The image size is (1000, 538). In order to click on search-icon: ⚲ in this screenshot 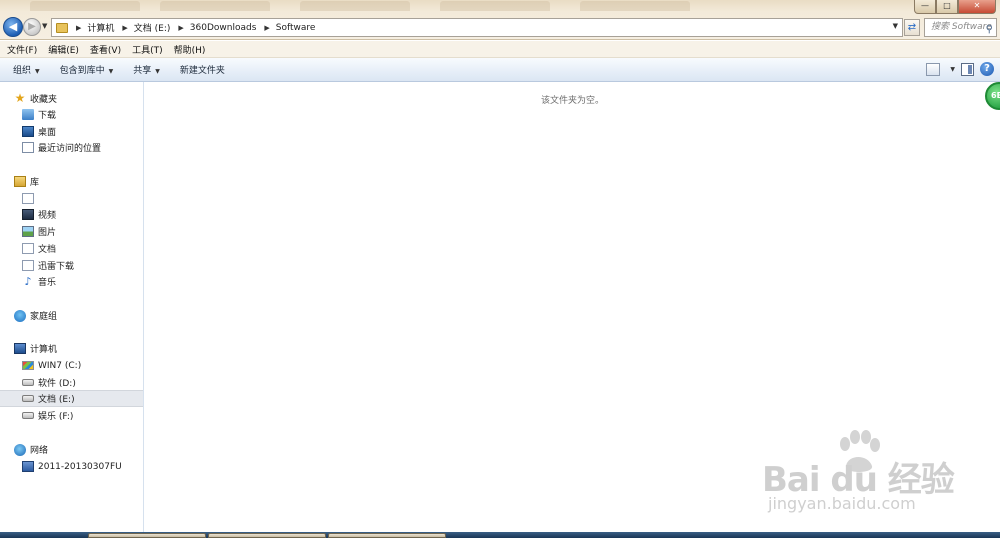, I will do `click(989, 29)`.